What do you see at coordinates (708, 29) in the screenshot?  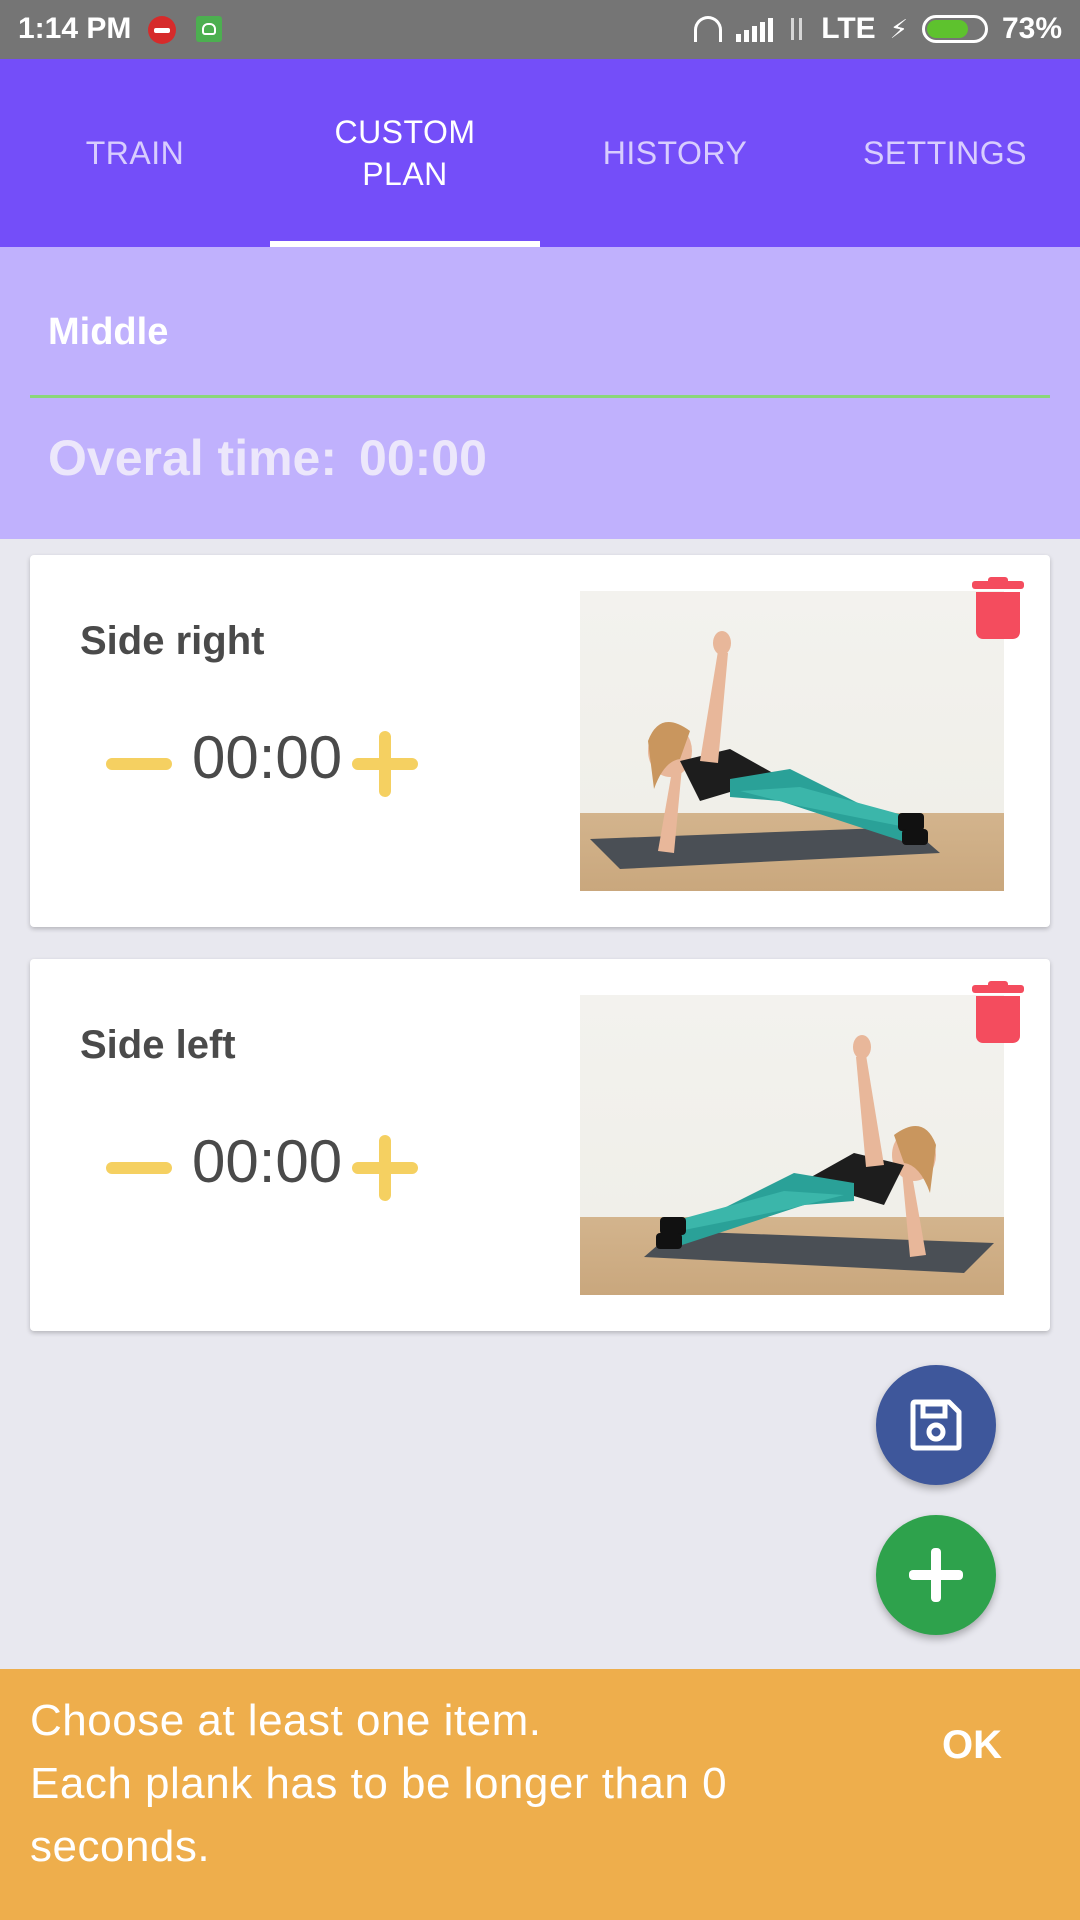 I see `headset-icon` at bounding box center [708, 29].